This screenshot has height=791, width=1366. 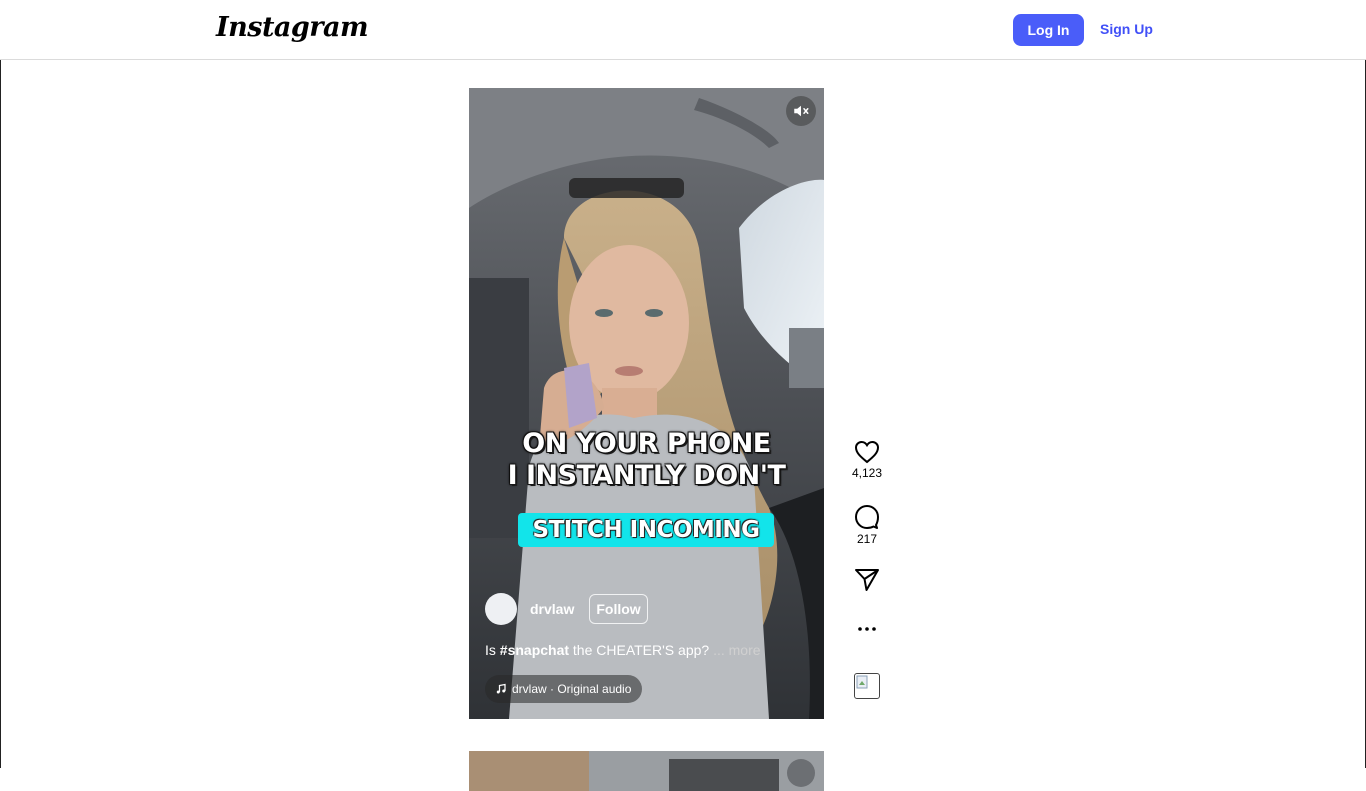 I want to click on description-prefix: Is, so click(x=492, y=650).